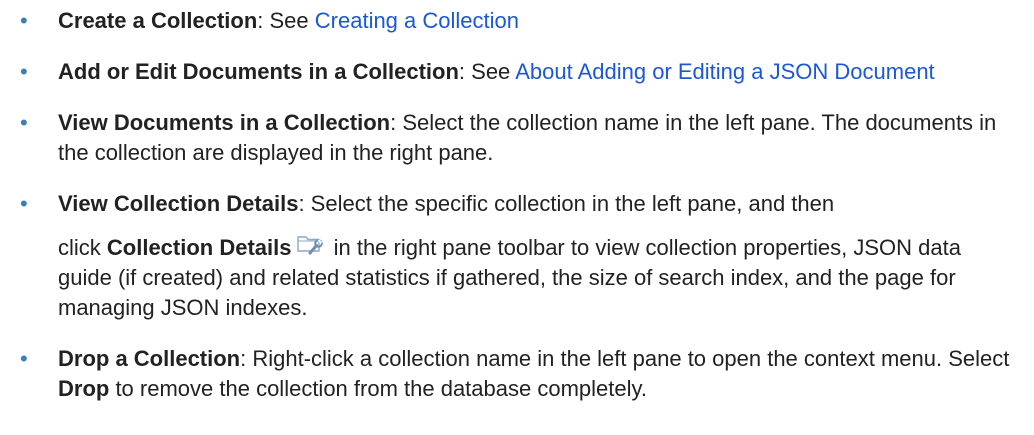  I want to click on item-term: View Collection Details, so click(178, 203).